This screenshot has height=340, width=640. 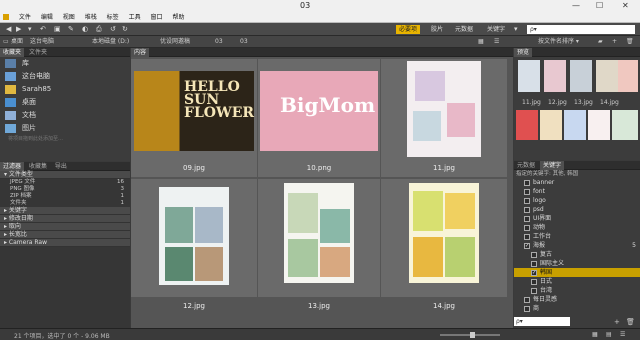 What do you see at coordinates (319, 244) in the screenshot?
I see `thumbnail-13: 13.jpg` at bounding box center [319, 244].